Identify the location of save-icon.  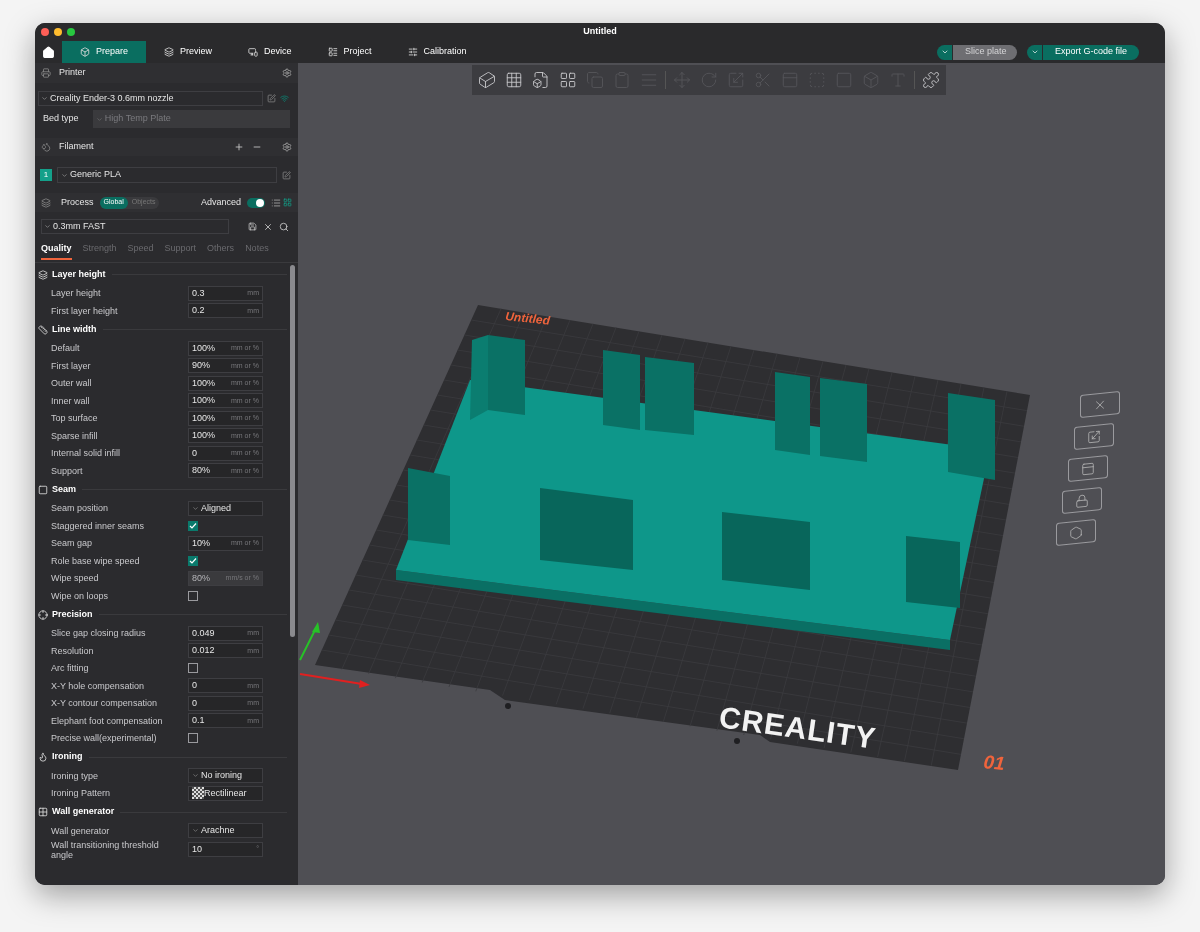
(252, 226).